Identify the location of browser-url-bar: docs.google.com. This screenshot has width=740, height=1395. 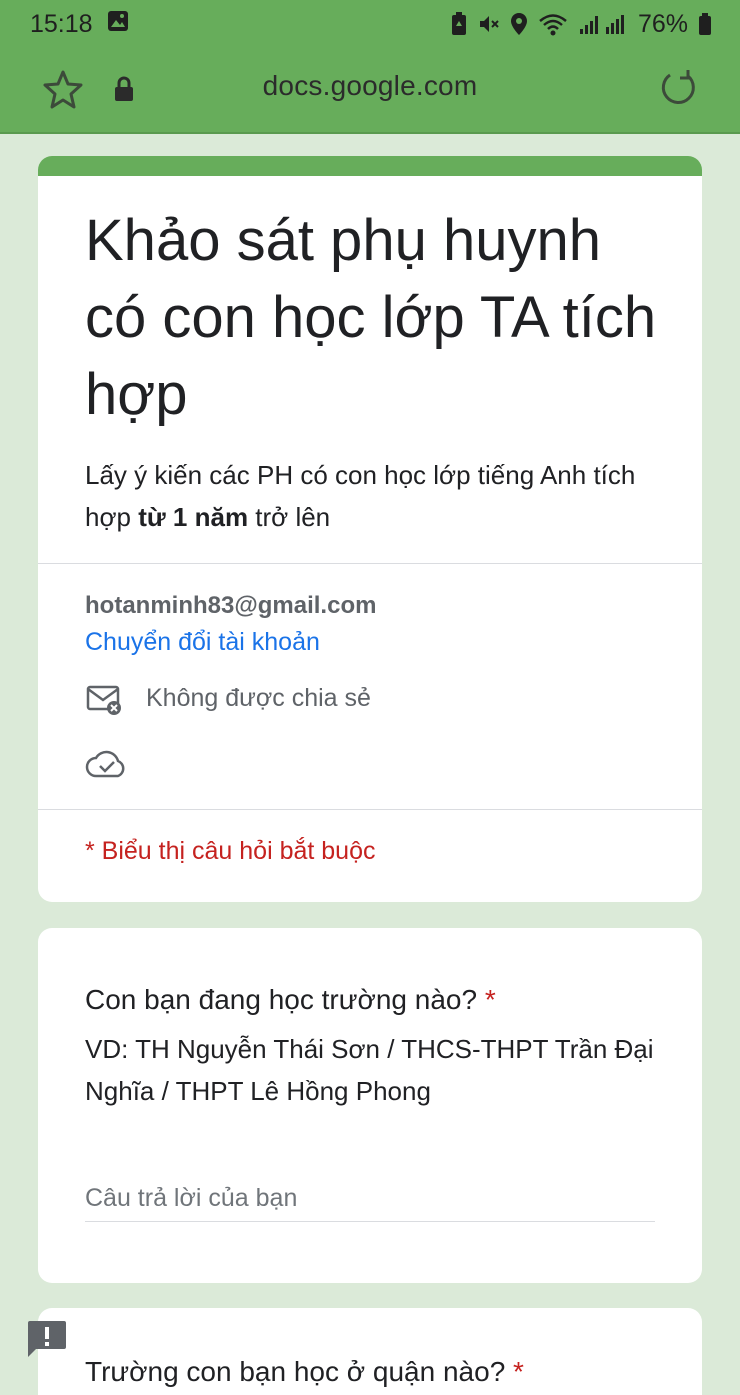
(370, 91).